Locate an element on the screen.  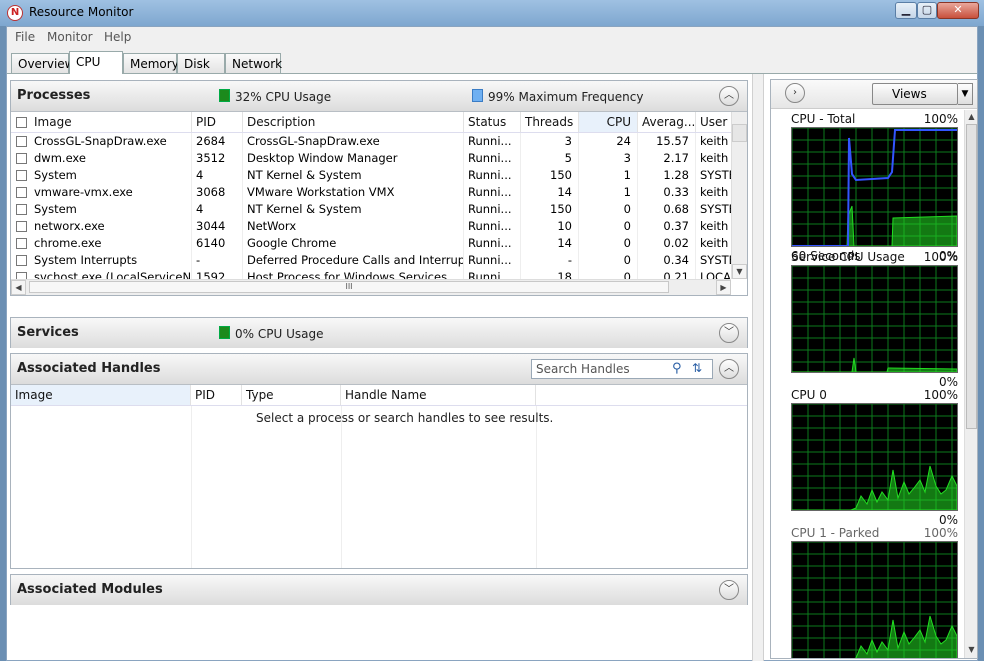
graphs-toolbar: › Views ▼ is located at coordinates (874, 94).